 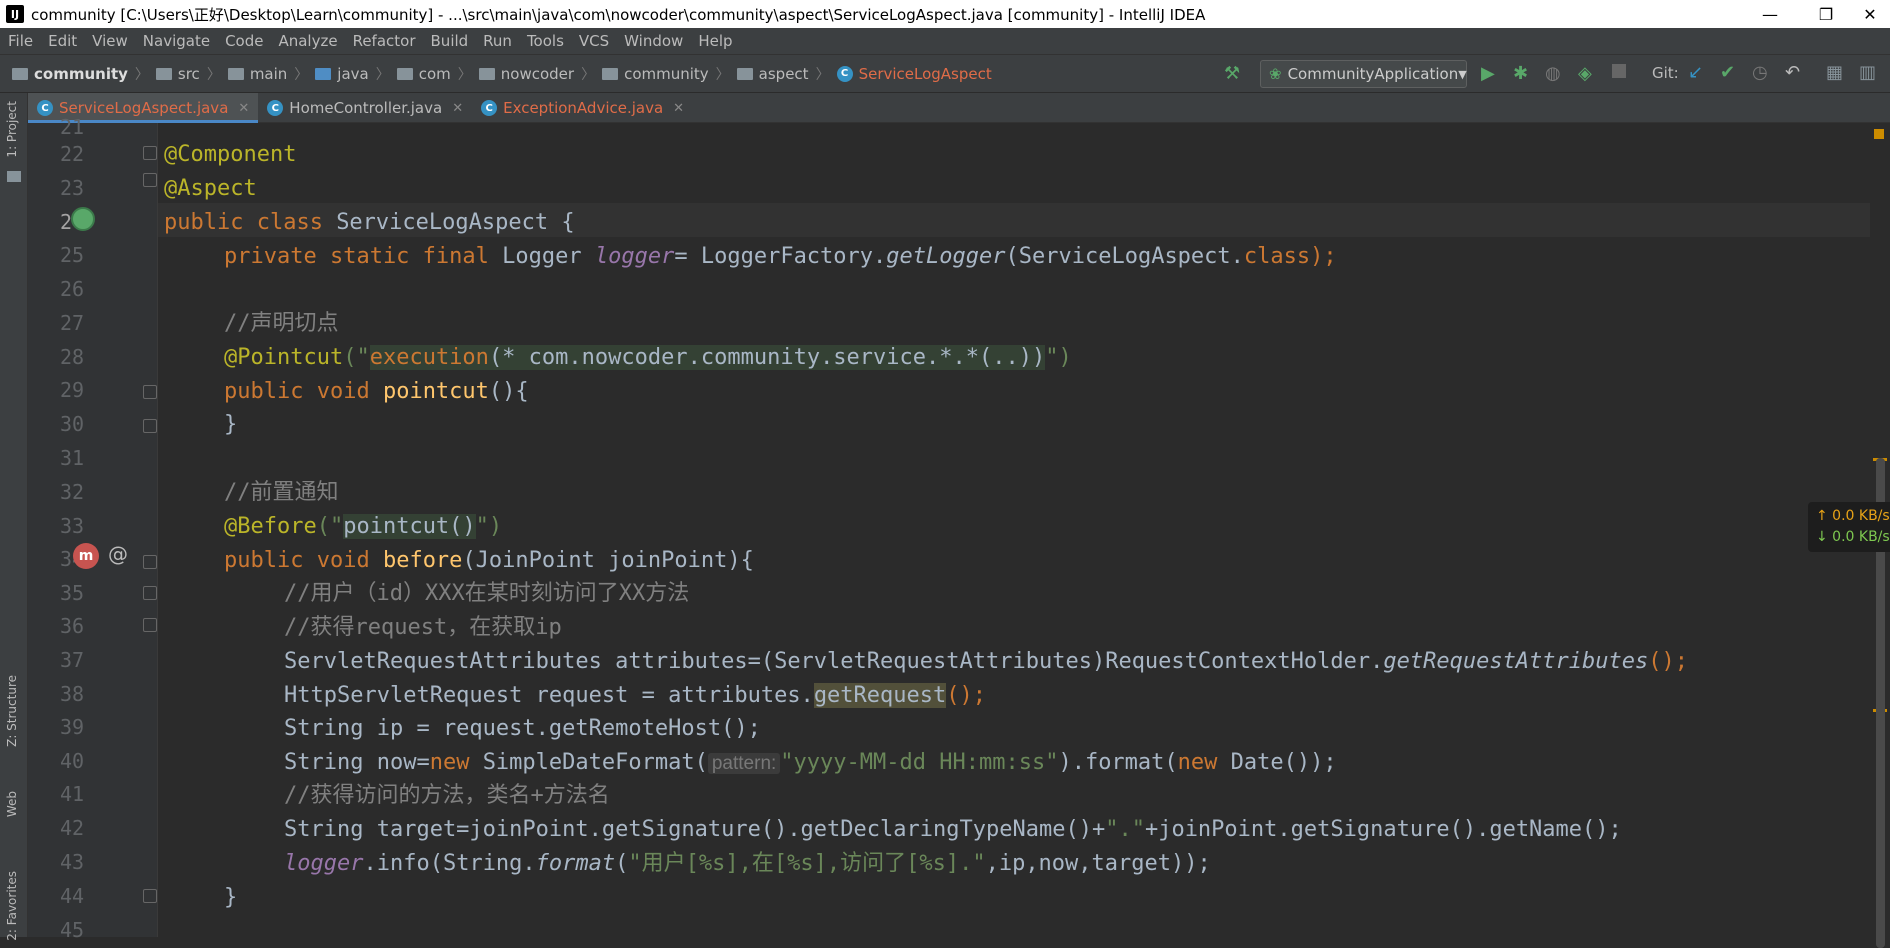 What do you see at coordinates (72, 660) in the screenshot?
I see `line-number: 37` at bounding box center [72, 660].